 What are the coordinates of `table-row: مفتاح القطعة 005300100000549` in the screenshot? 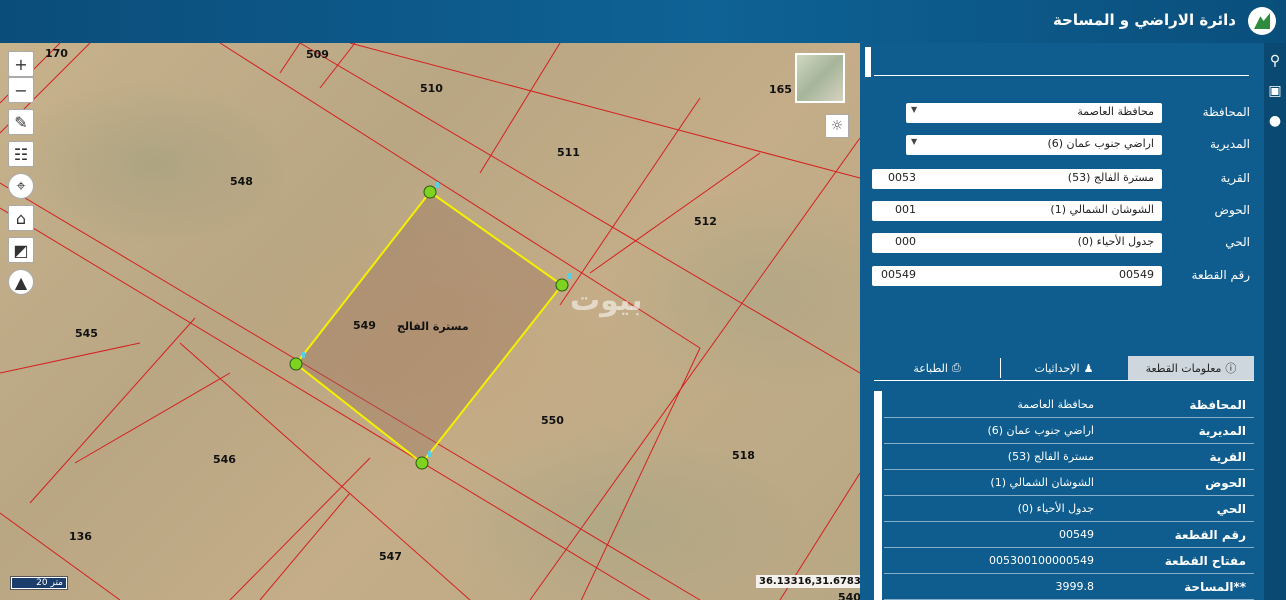 It's located at (1069, 561).